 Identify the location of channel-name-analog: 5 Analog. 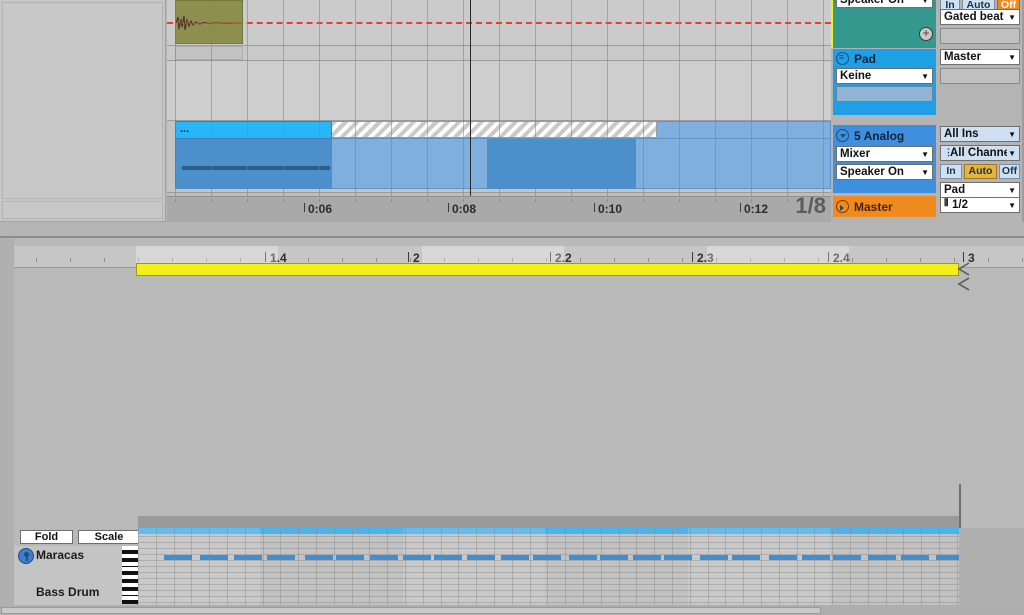
(884, 135).